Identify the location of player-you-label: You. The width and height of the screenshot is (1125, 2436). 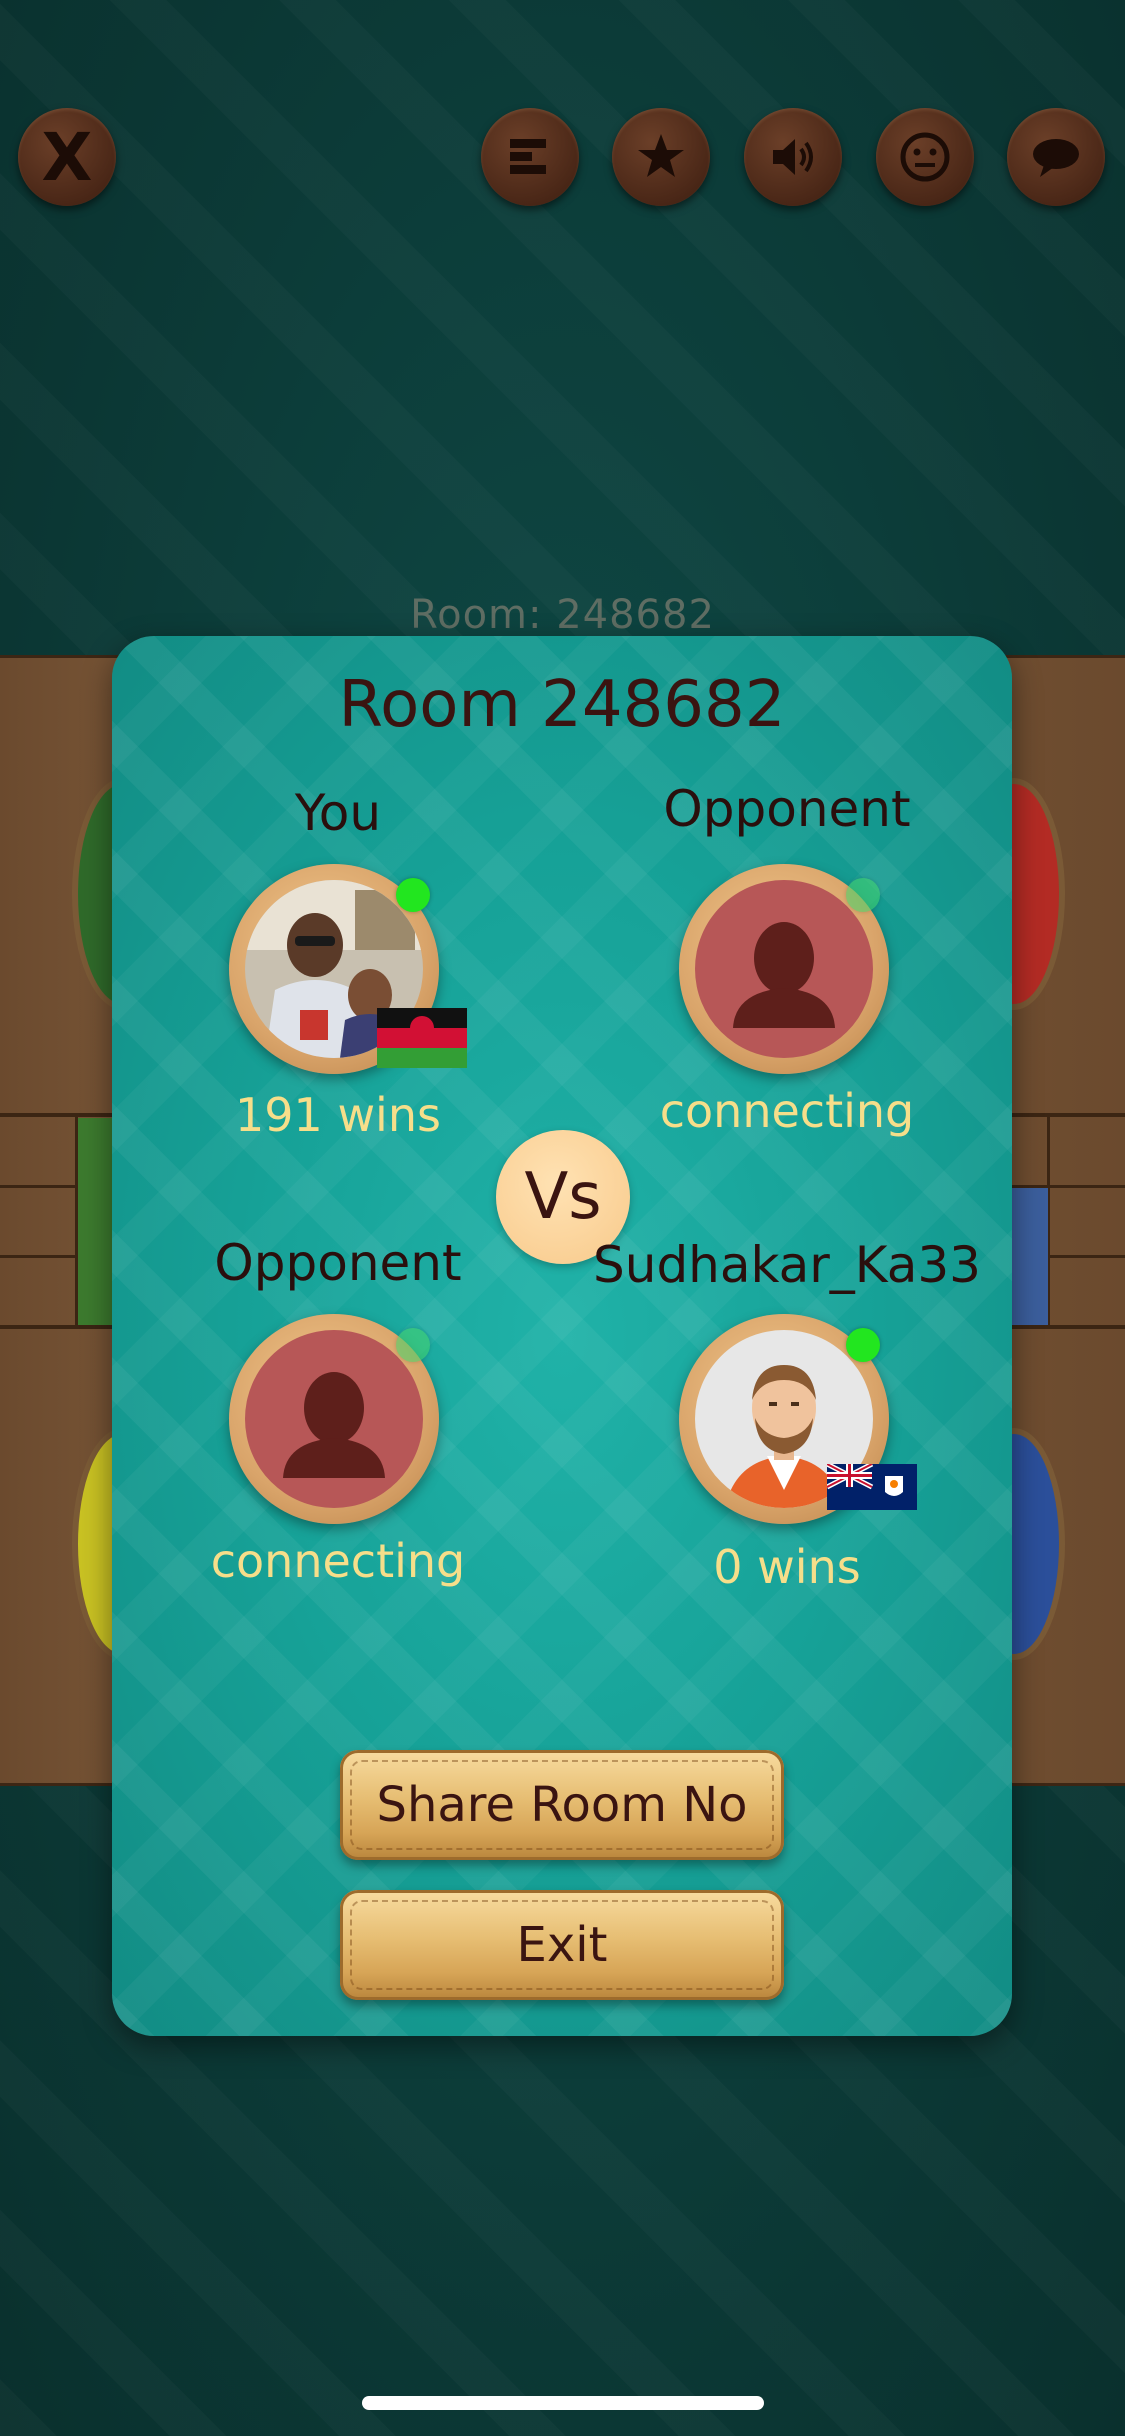
(338, 813).